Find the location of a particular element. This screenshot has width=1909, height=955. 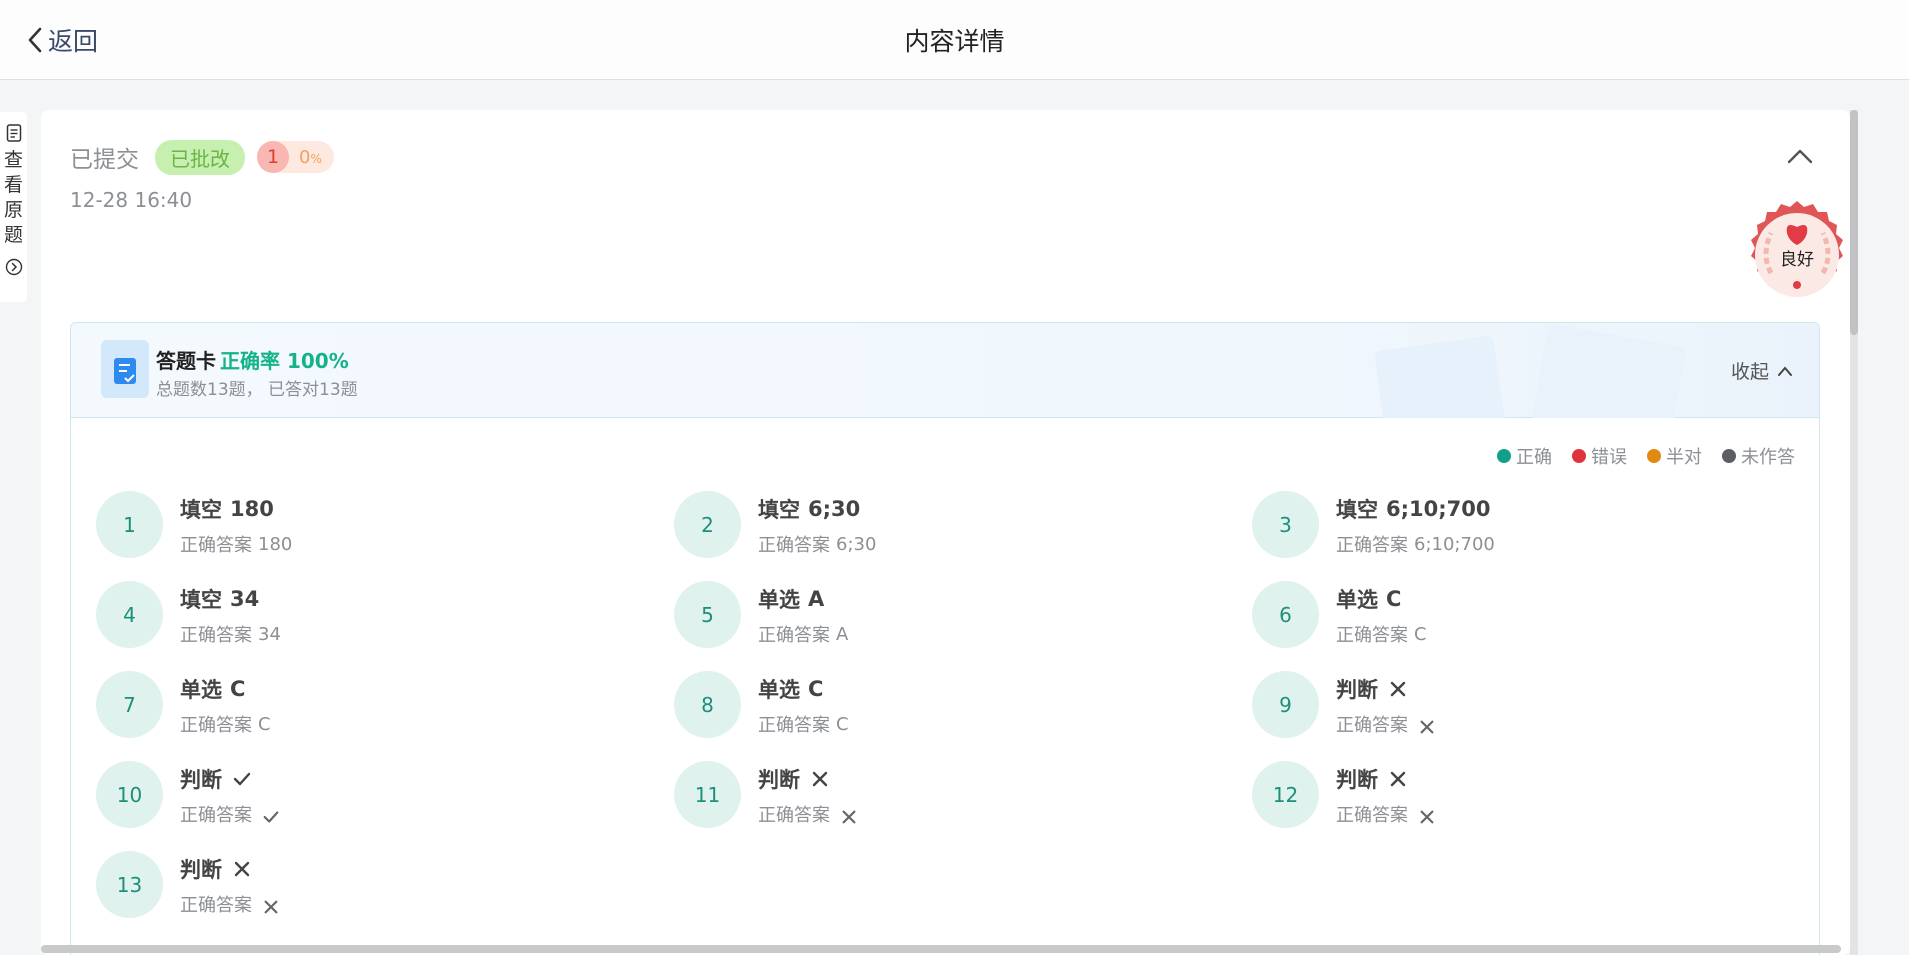

status-row: 已提交 已批改 1 0% is located at coordinates (202, 157).